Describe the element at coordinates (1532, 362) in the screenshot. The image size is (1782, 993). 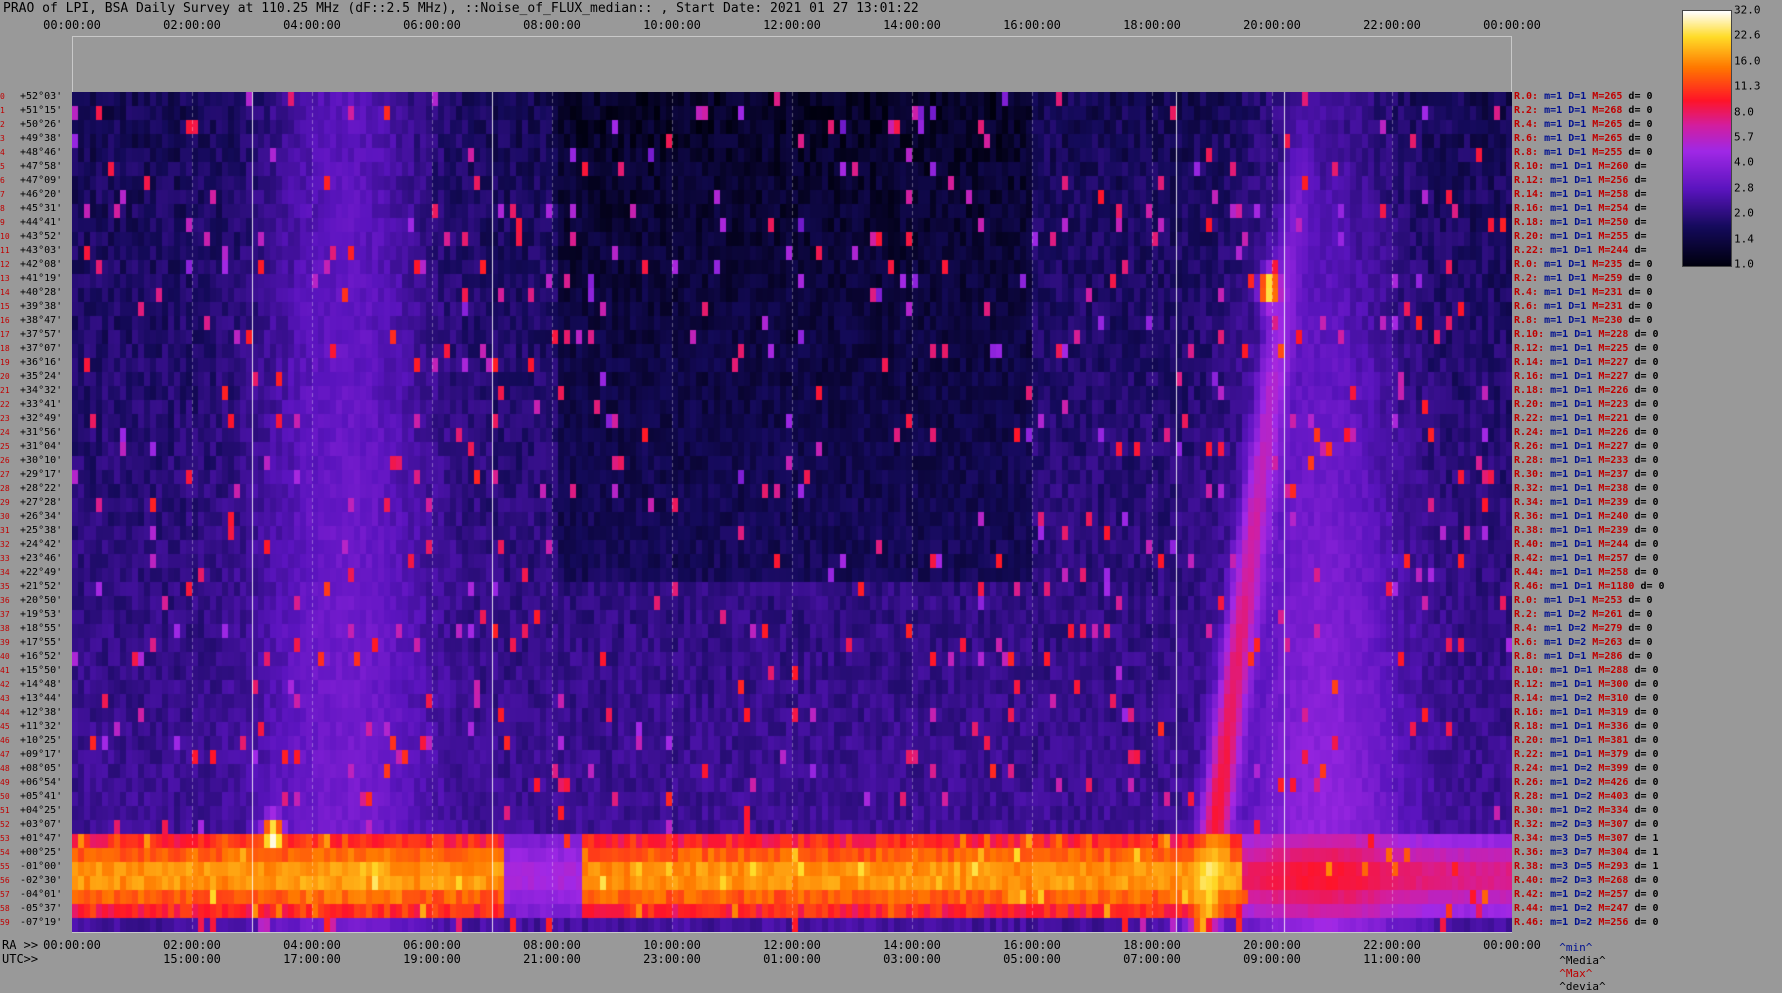
I see `receiver-name: R.14:` at that location.